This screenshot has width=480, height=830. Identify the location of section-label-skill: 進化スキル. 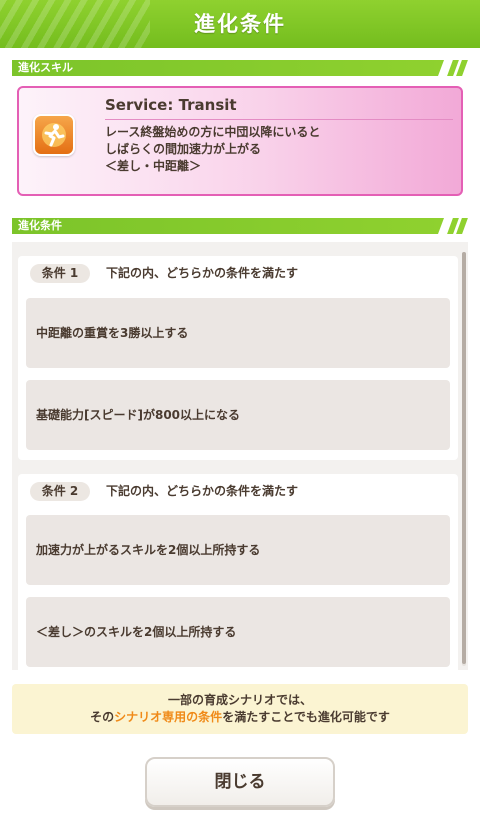
(45, 67).